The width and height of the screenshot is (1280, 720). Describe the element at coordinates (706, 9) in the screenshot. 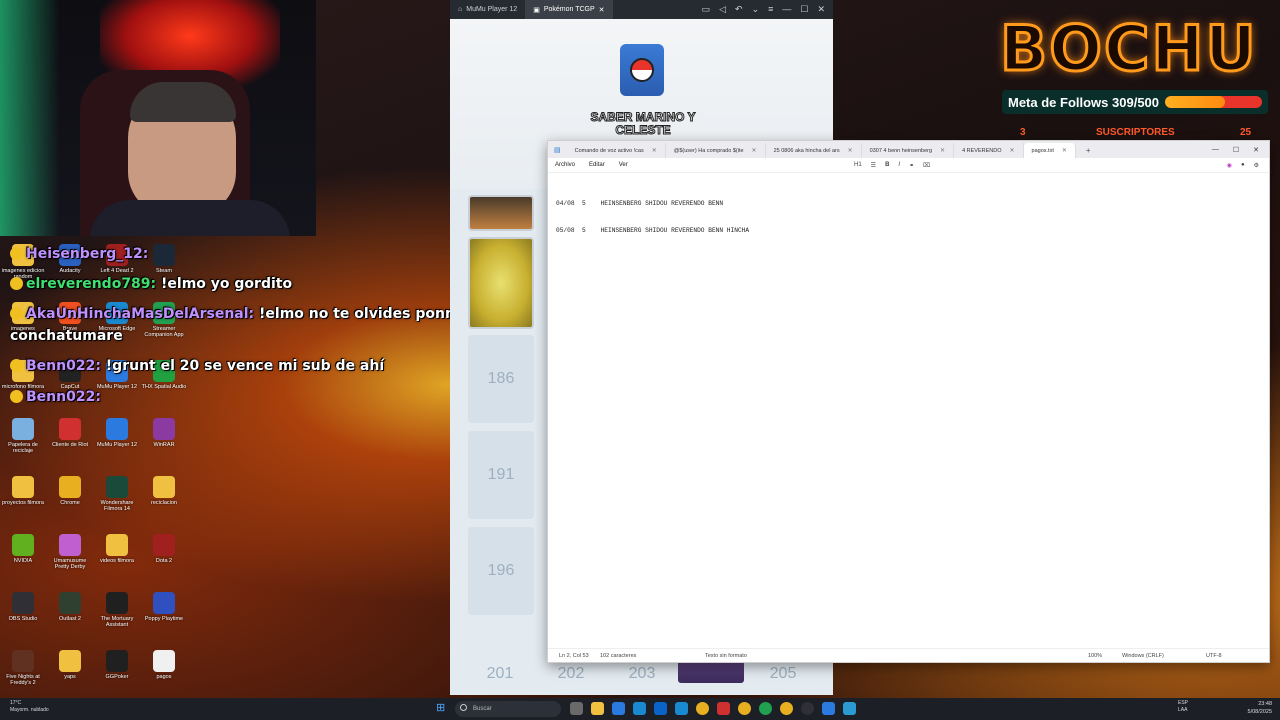

I see `screen-icon: ▭` at that location.